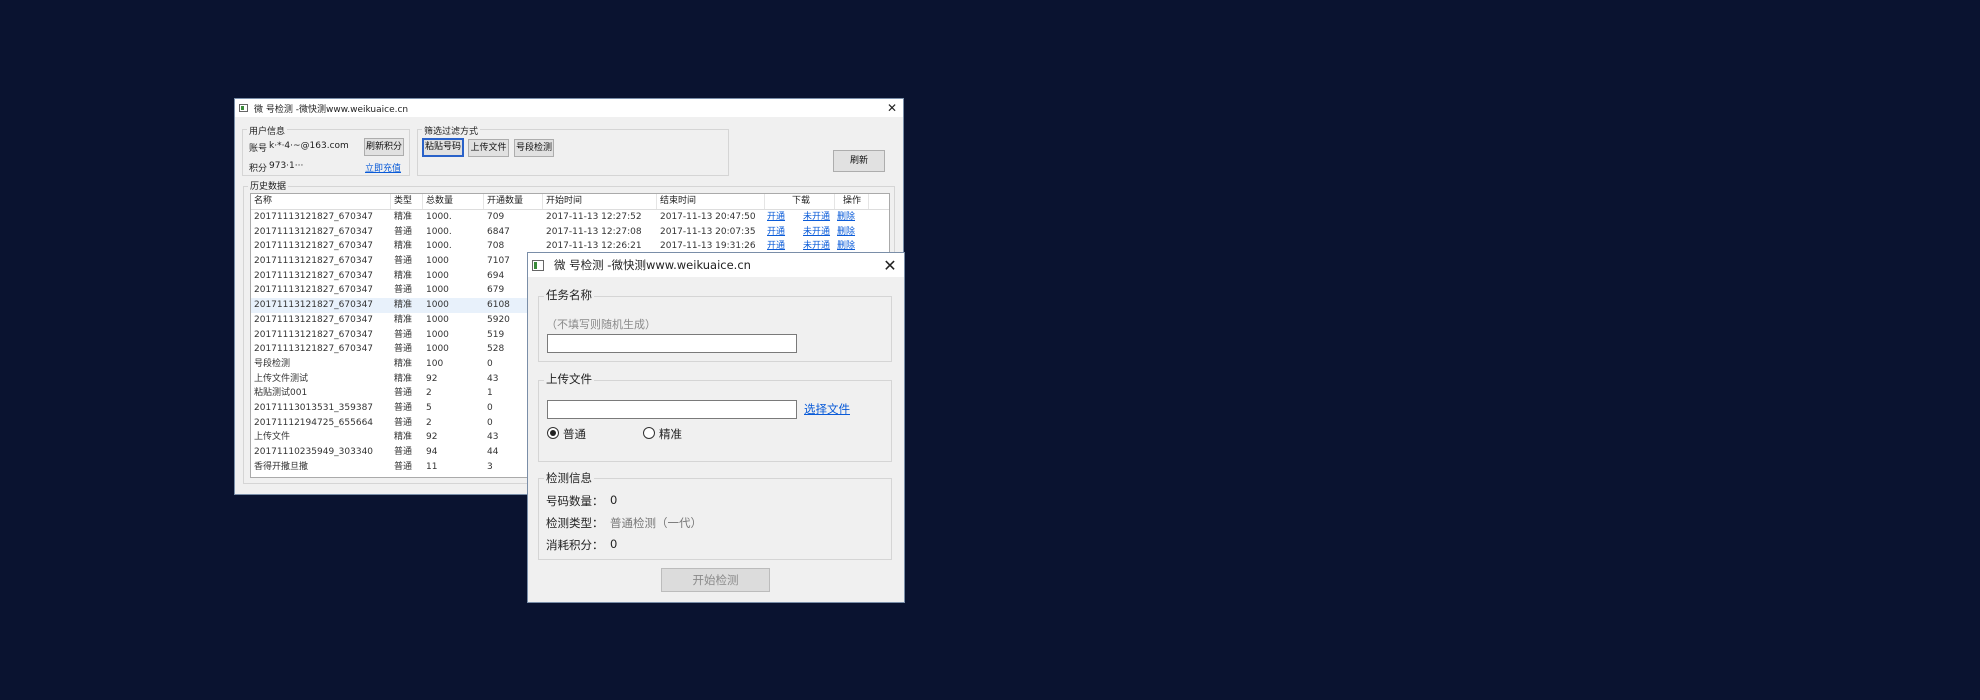  I want to click on cost-points-value: 0, so click(614, 544).